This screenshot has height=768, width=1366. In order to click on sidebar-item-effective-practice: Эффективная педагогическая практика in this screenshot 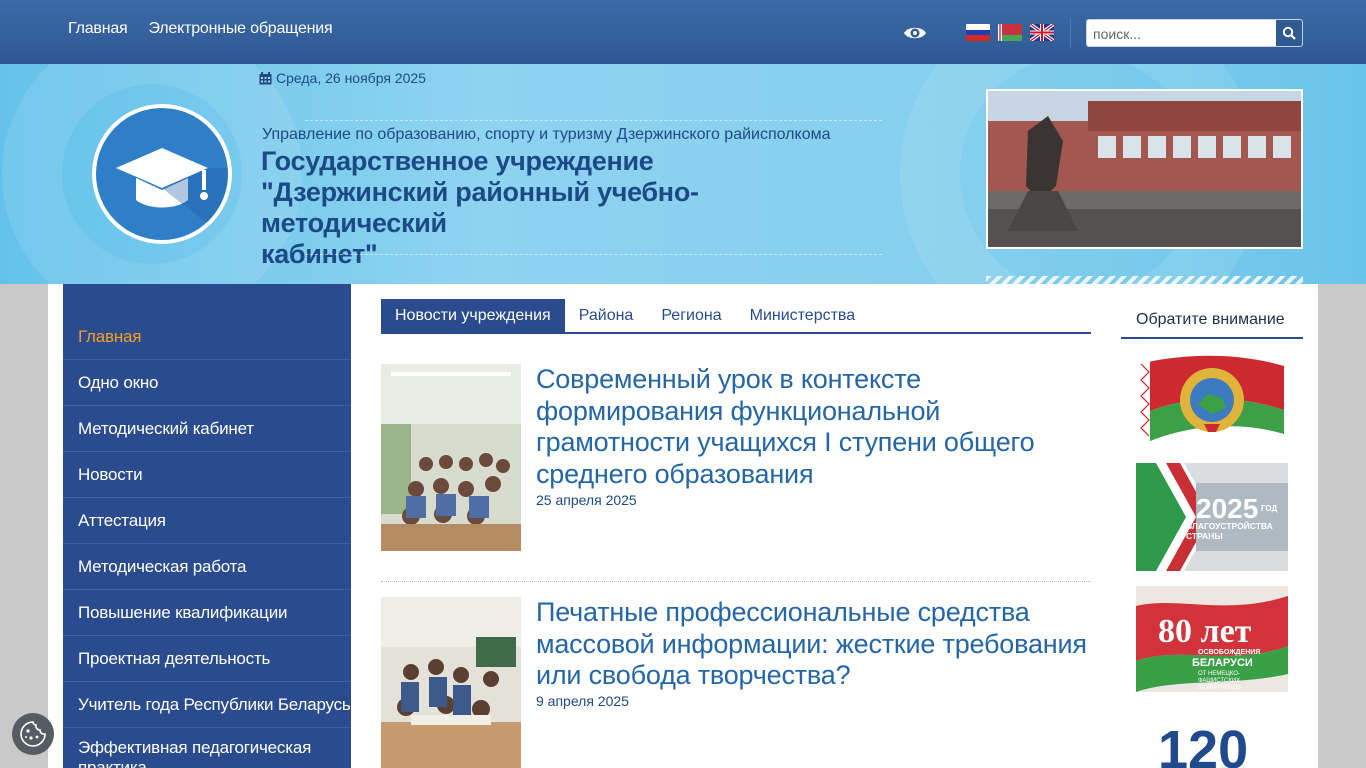, I will do `click(207, 748)`.